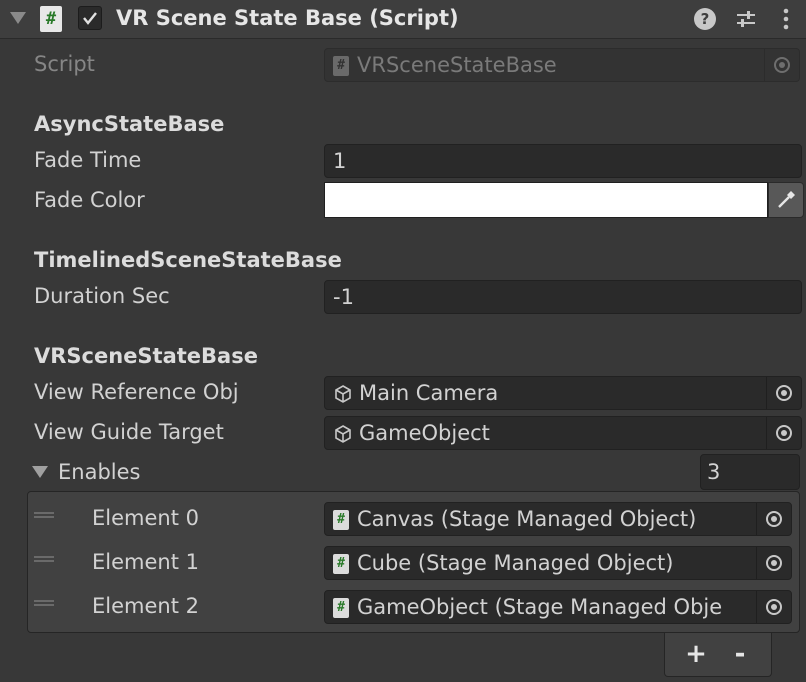  What do you see at coordinates (102, 296) in the screenshot?
I see `duration-sec-label: Duration Sec` at bounding box center [102, 296].